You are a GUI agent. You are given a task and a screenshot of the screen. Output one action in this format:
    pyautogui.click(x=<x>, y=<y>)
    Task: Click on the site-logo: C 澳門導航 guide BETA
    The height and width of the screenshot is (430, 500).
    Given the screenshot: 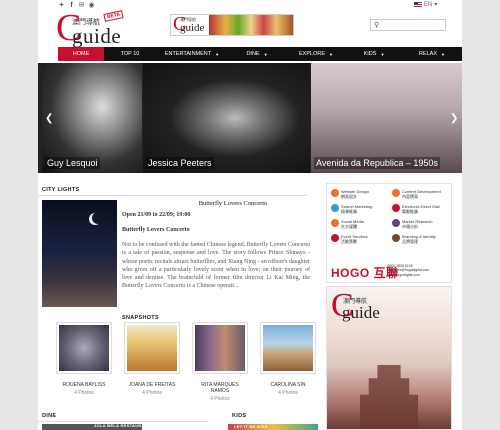 What is the action you would take?
    pyautogui.click(x=96, y=28)
    